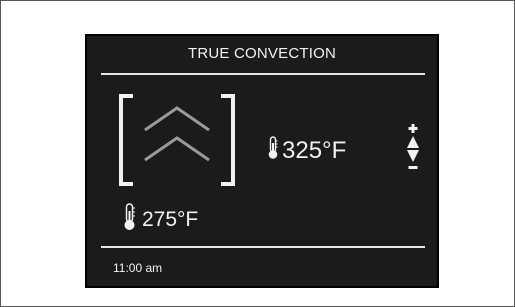 Image resolution: width=515 pixels, height=307 pixels. What do you see at coordinates (413, 159) in the screenshot?
I see `minus-arrow-down-icon` at bounding box center [413, 159].